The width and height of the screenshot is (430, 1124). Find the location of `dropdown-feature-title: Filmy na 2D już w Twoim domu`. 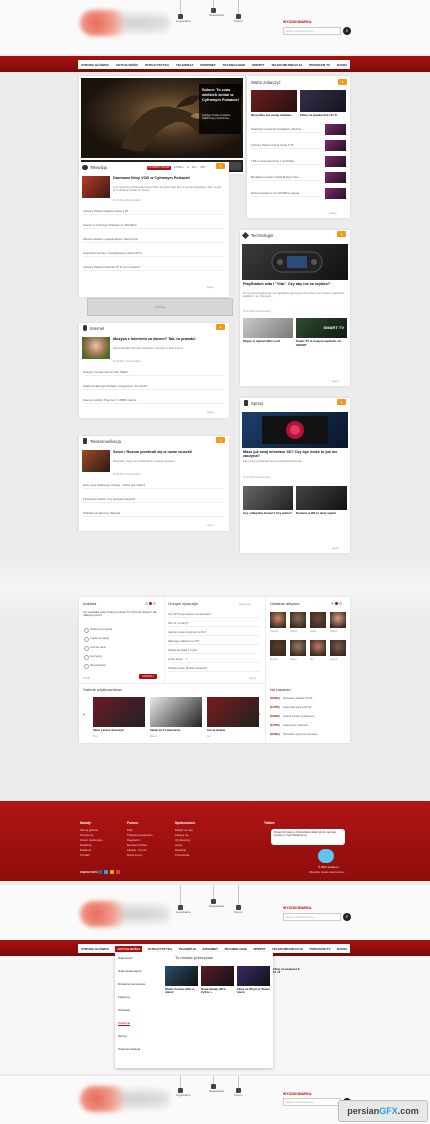

dropdown-feature-title: Filmy na 2D już w Twoim domu is located at coordinates (253, 991).